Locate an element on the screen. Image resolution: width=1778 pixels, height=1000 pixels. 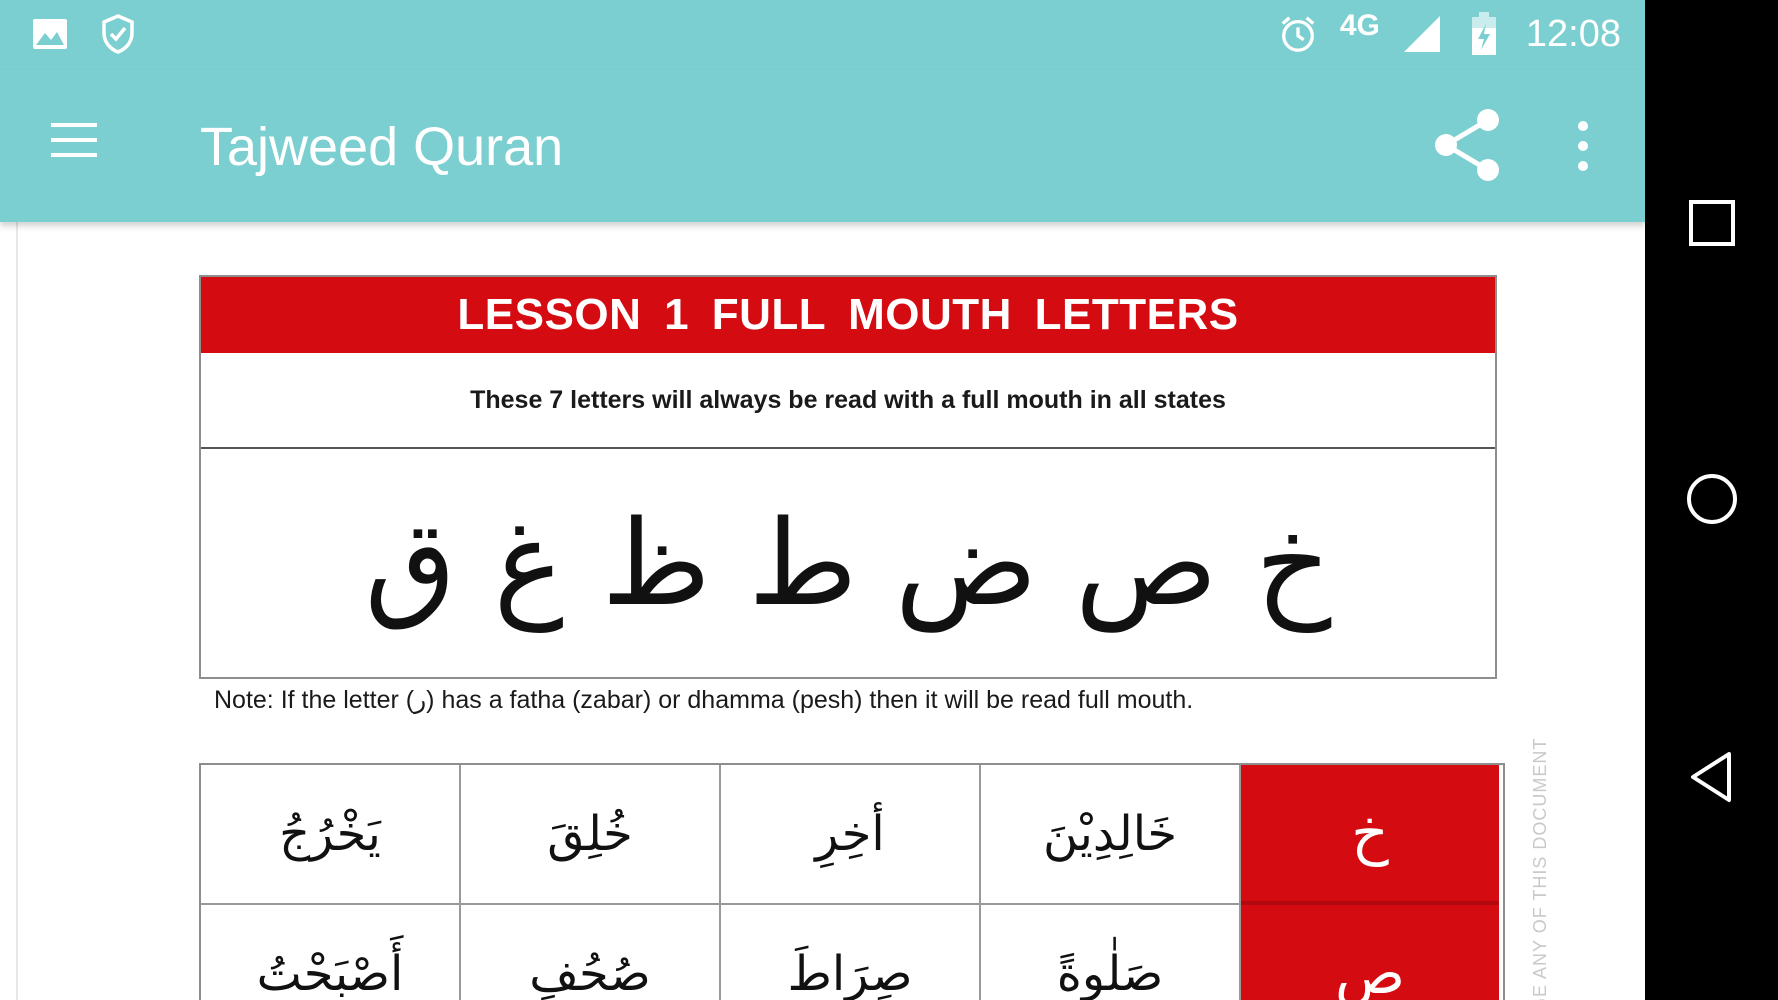
example-word: صِرَاطَ is located at coordinates (851, 952).